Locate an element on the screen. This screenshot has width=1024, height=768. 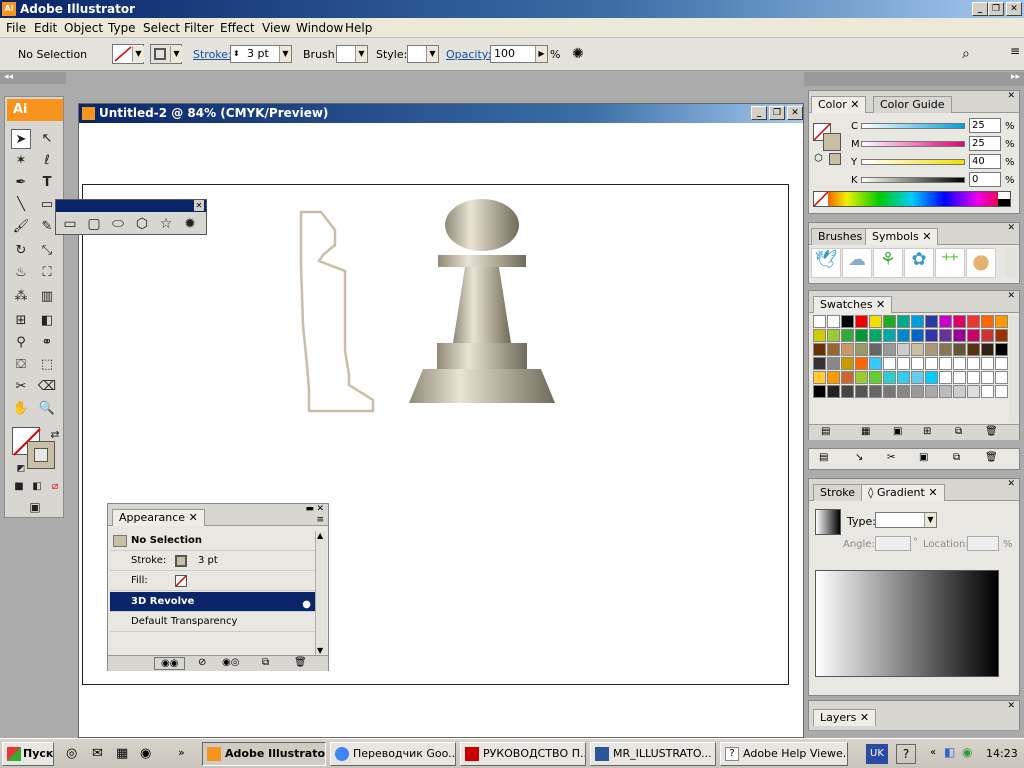
hand-tool-icon: ✋ is located at coordinates (21, 409).